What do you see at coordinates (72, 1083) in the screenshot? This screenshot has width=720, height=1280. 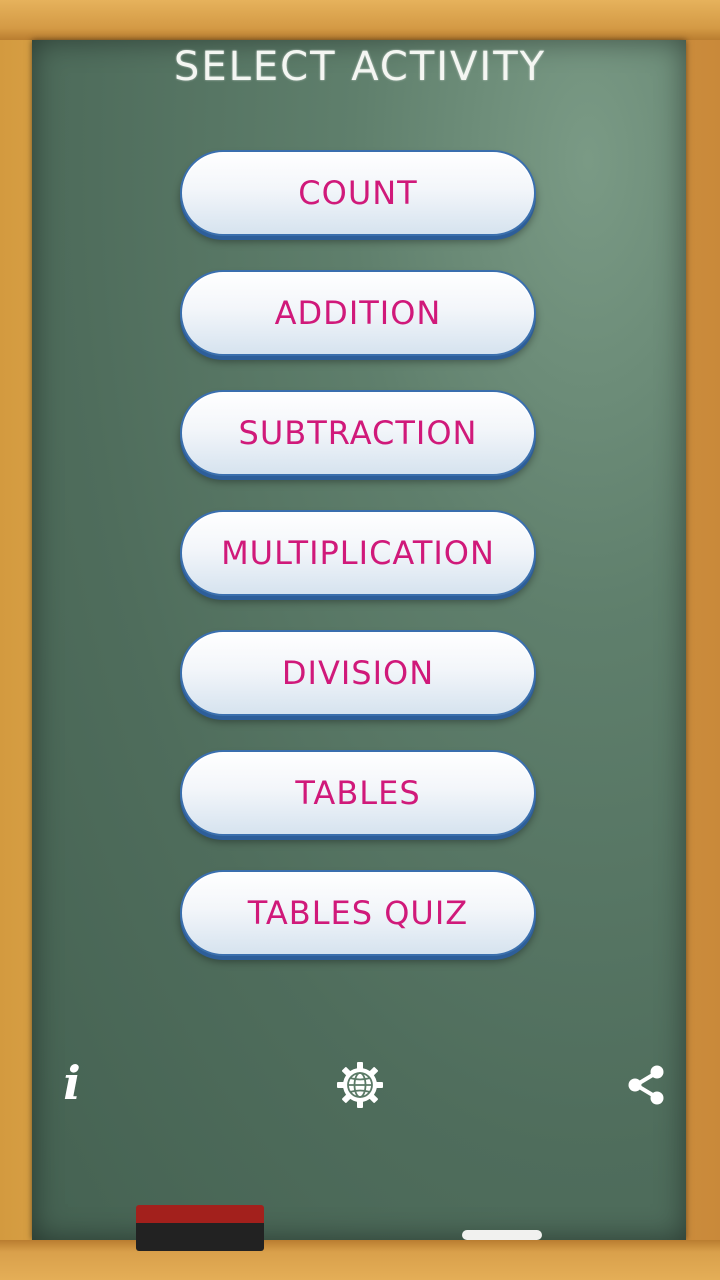 I see `info-icon: i` at bounding box center [72, 1083].